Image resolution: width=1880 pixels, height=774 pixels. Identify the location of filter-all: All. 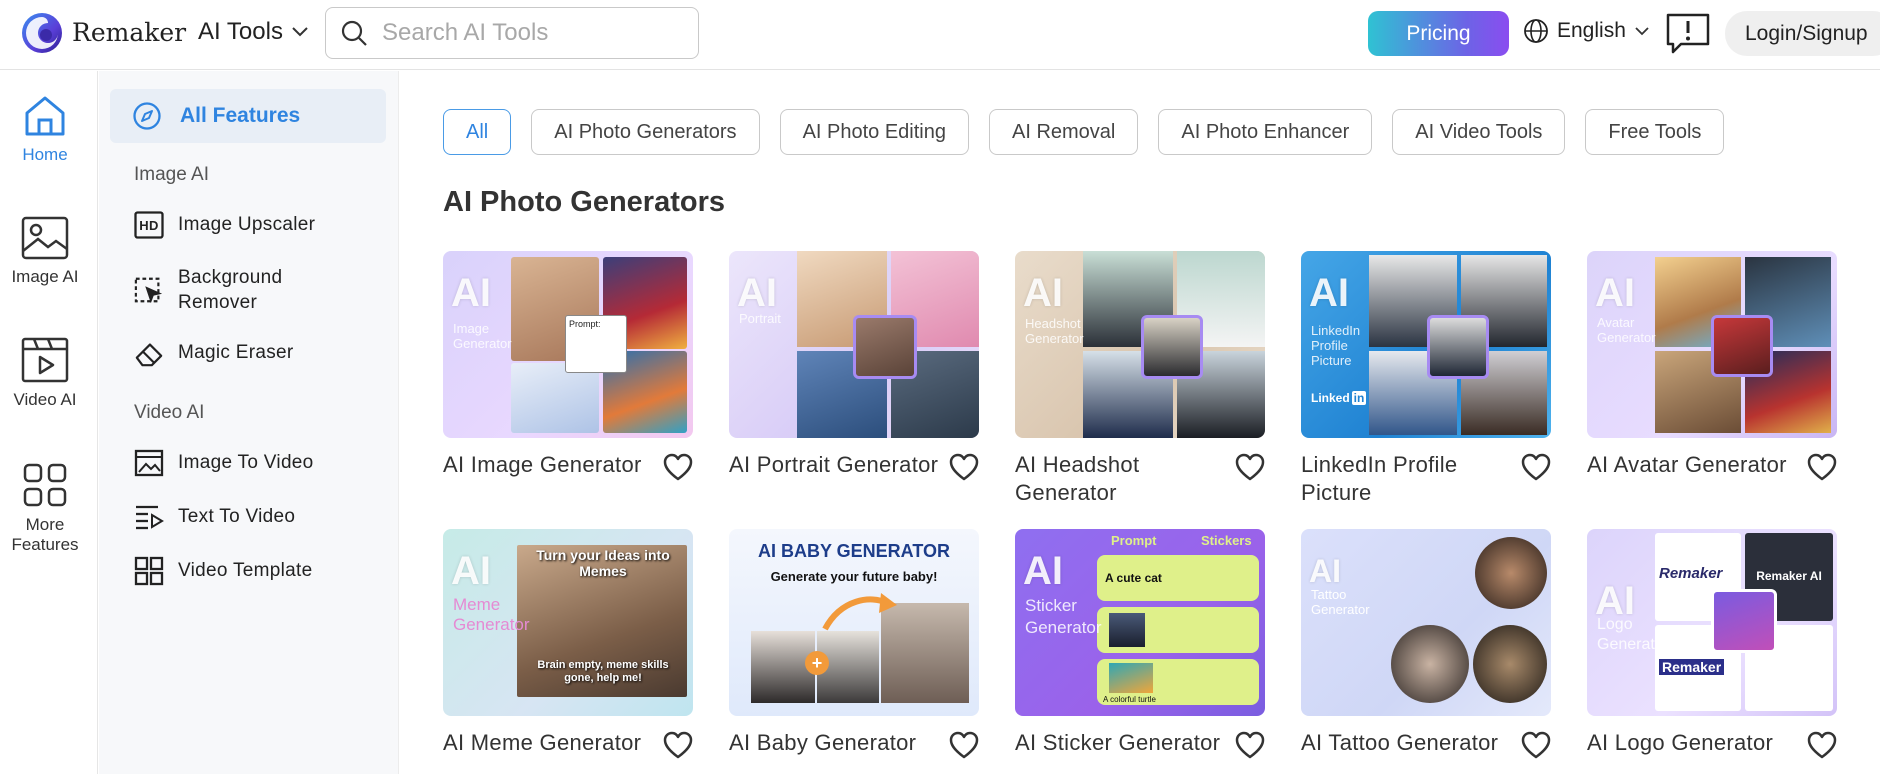
(477, 132).